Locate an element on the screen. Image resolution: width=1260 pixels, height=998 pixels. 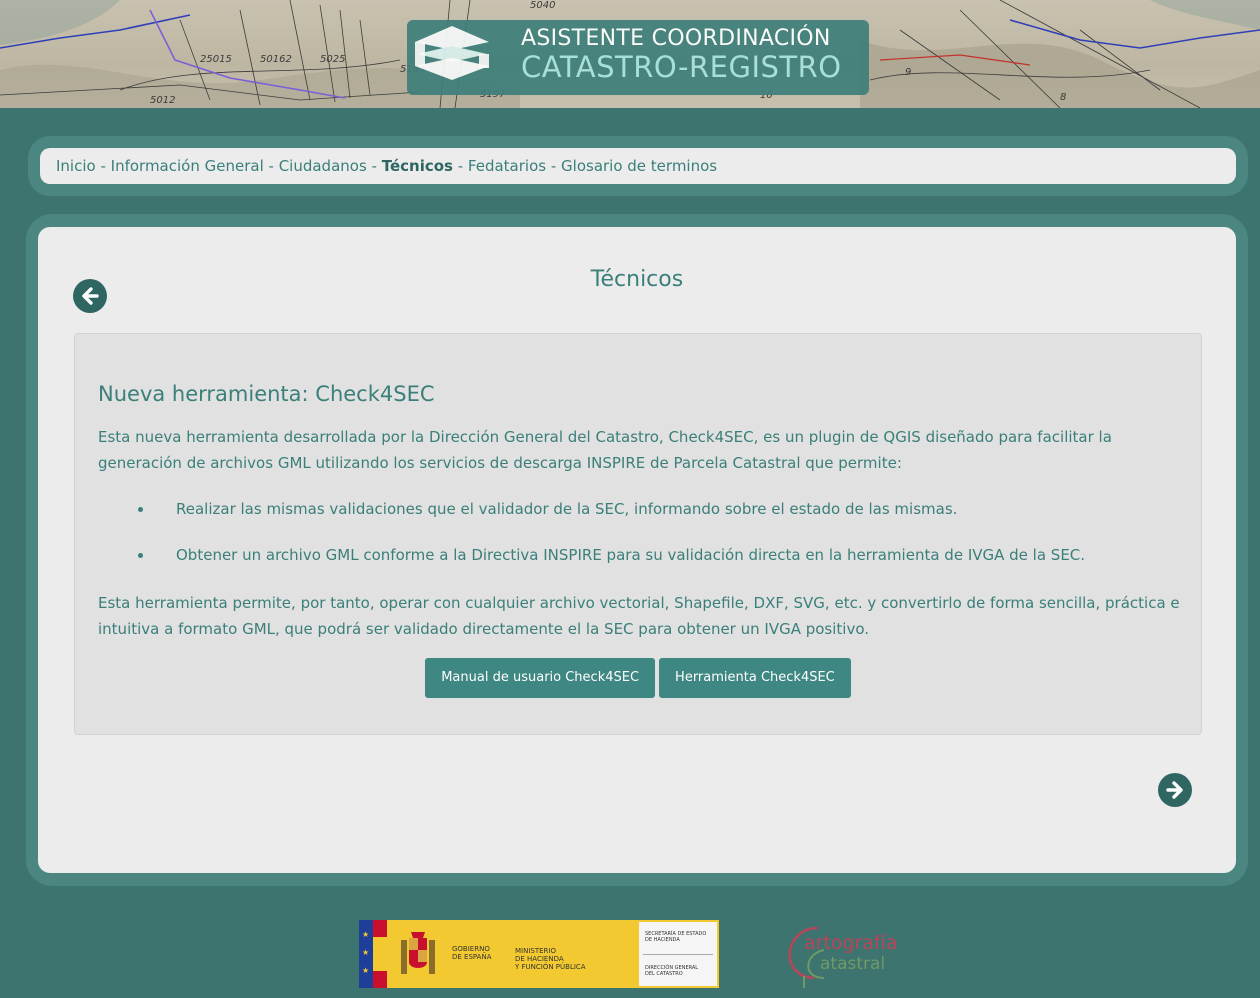
logo-title-line2: CATASTRO-REGISTRO is located at coordinates (681, 67).